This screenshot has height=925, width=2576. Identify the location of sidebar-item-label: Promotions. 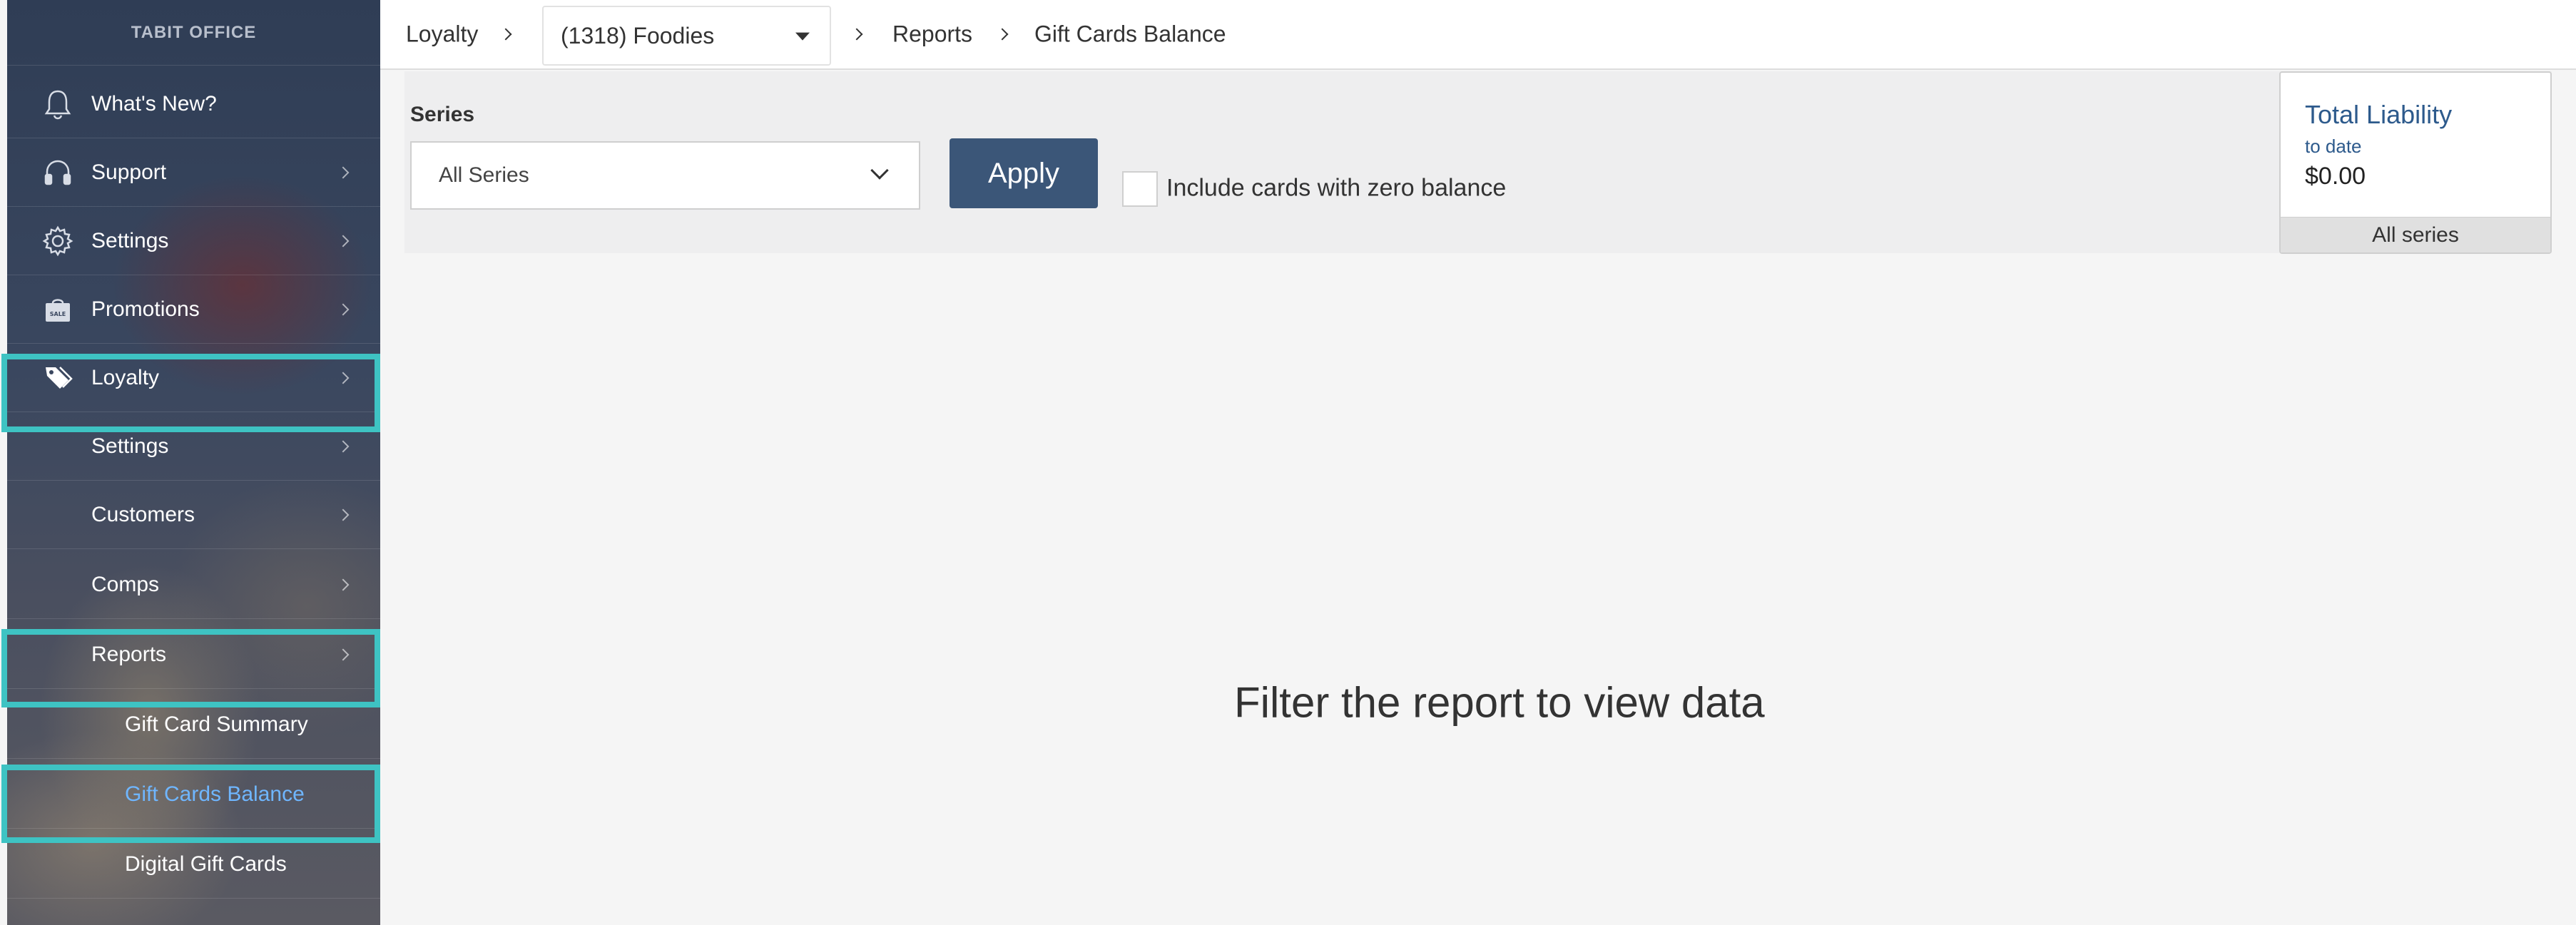
(145, 309).